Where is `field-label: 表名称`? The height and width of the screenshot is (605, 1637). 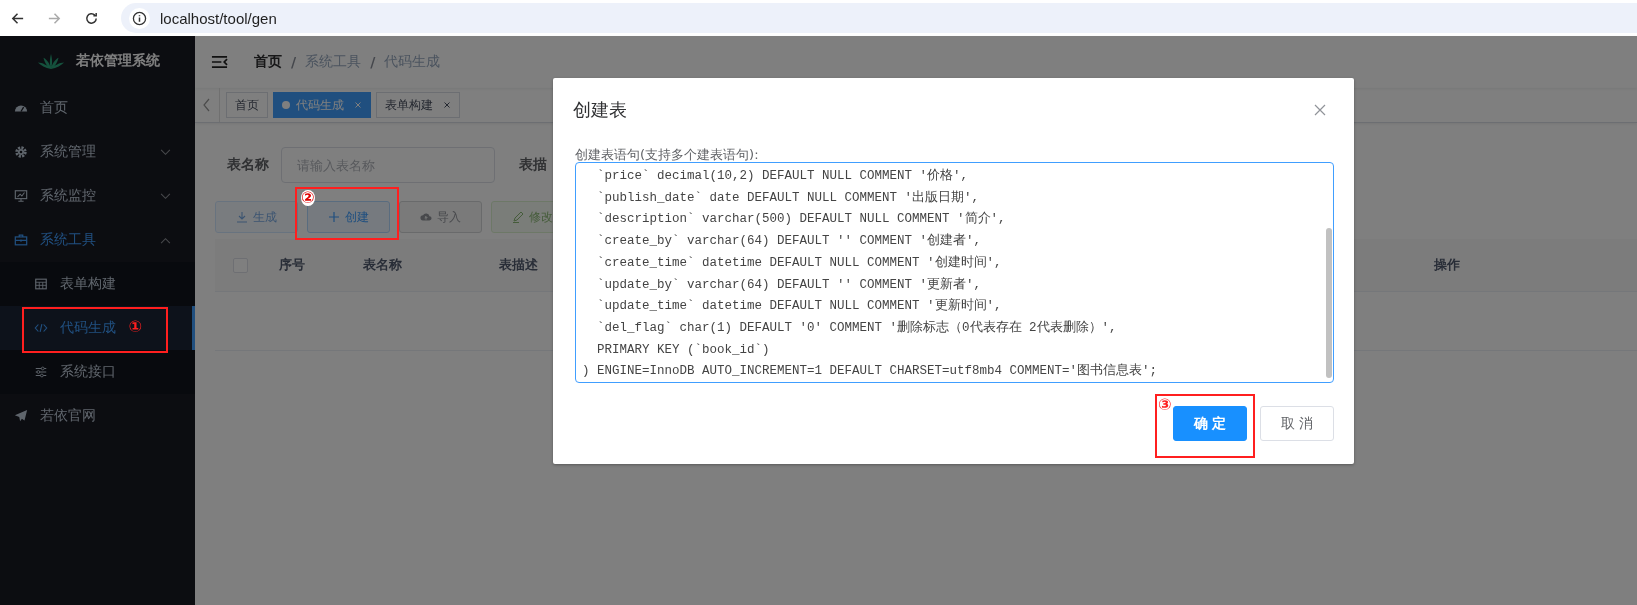
field-label: 表名称 is located at coordinates (248, 165).